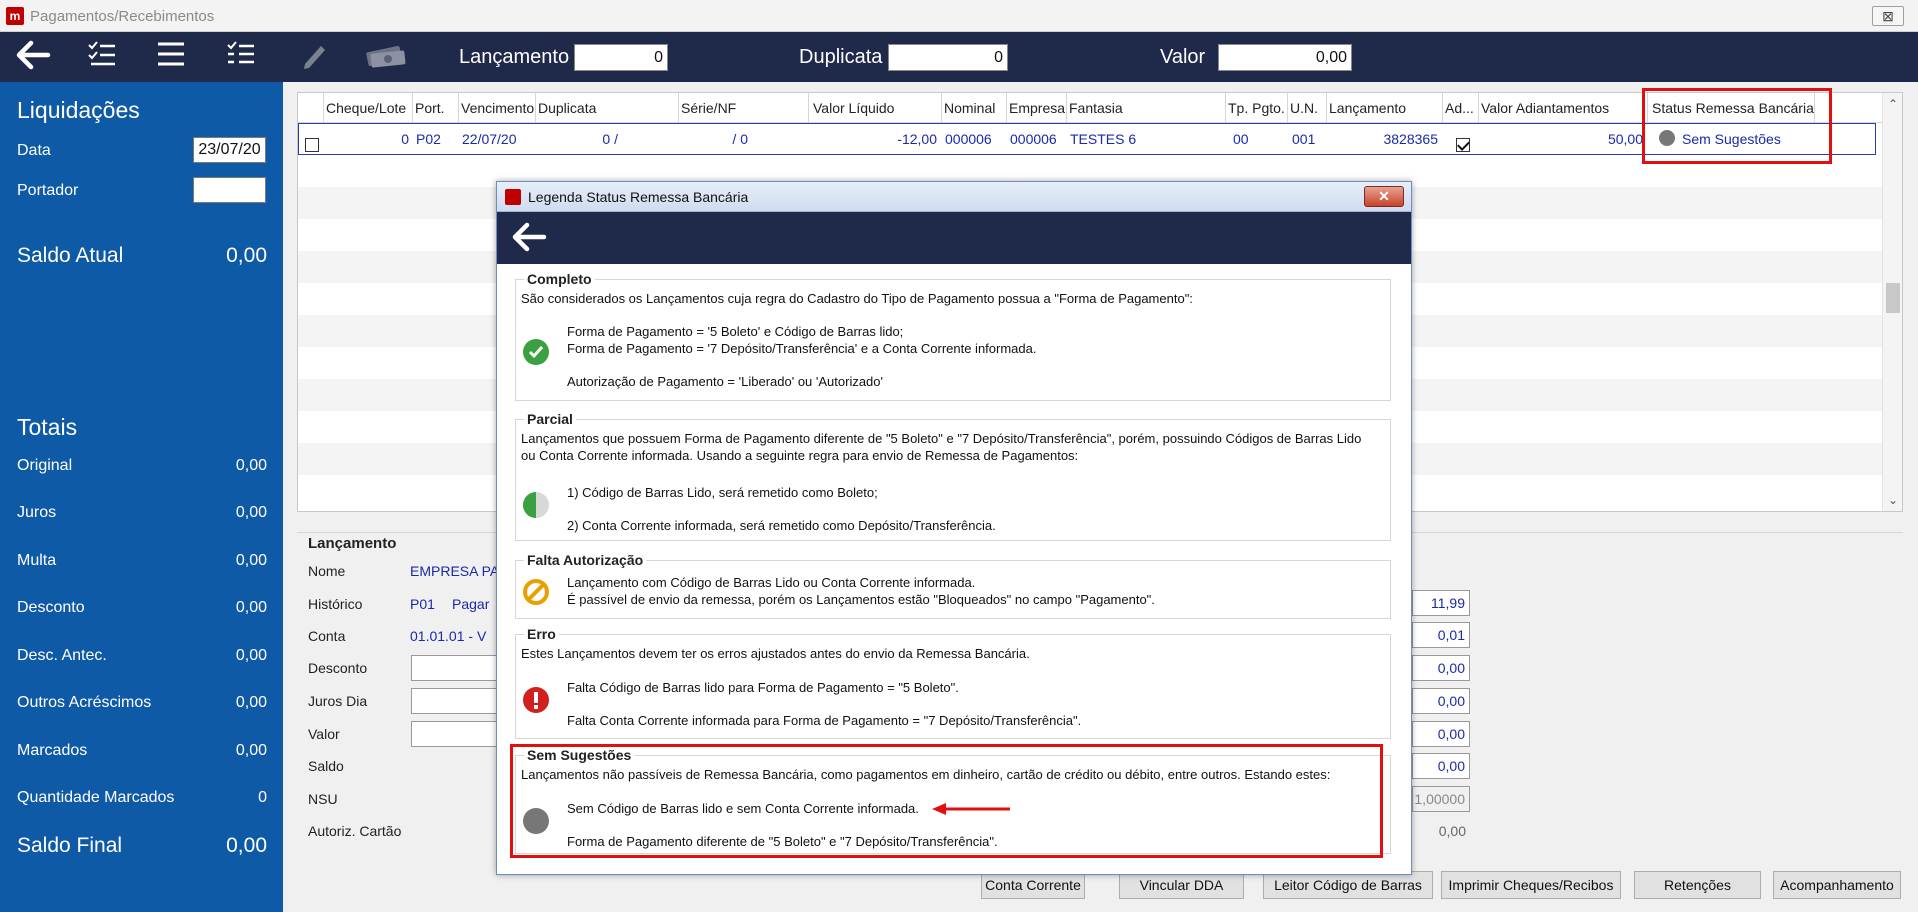 The height and width of the screenshot is (912, 1918). I want to click on highlight-status-column, so click(1737, 126).